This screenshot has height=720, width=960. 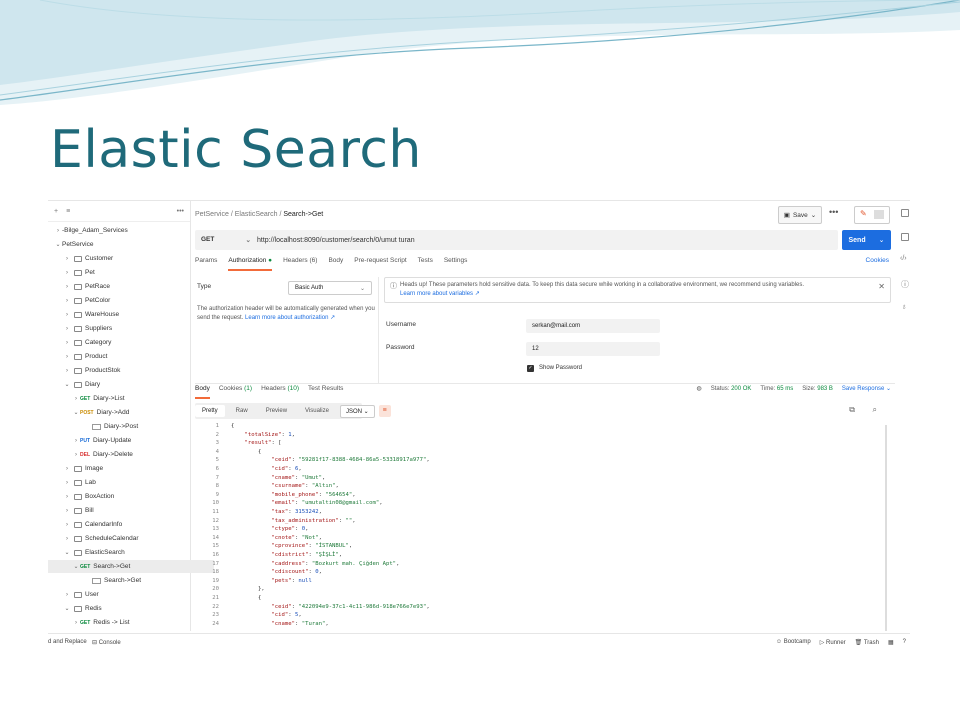 I want to click on documentation-icon, so click(x=905, y=213).